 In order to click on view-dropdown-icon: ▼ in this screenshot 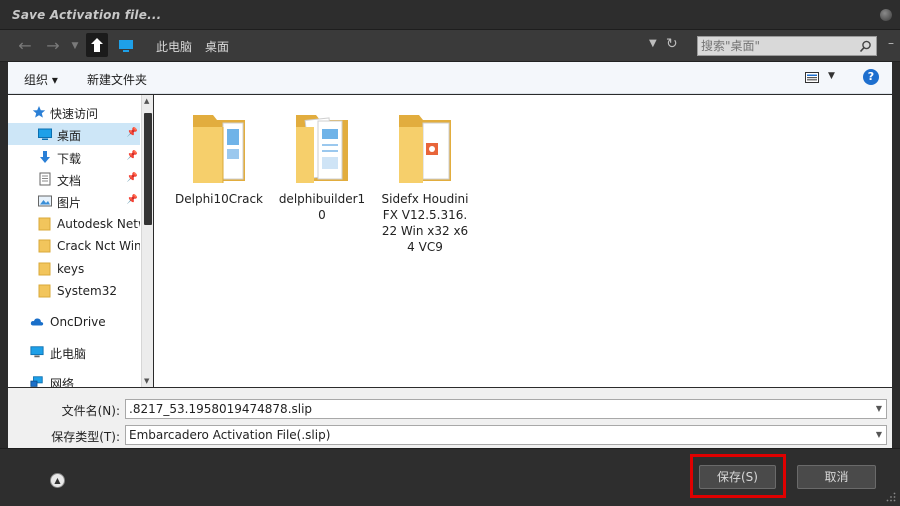, I will do `click(831, 76)`.